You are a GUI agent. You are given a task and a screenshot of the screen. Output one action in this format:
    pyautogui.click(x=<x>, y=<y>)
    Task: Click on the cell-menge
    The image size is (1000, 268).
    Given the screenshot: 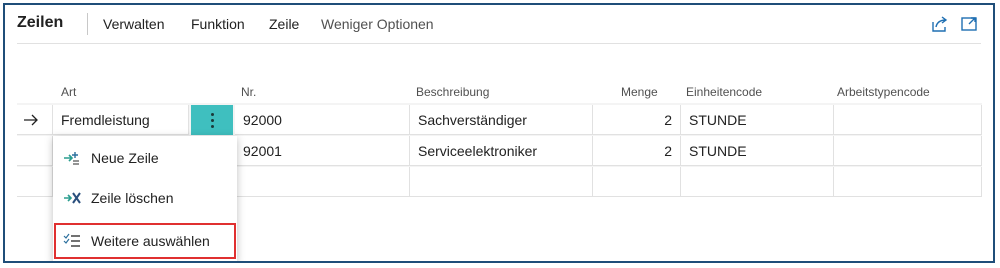 What is the action you would take?
    pyautogui.click(x=637, y=182)
    